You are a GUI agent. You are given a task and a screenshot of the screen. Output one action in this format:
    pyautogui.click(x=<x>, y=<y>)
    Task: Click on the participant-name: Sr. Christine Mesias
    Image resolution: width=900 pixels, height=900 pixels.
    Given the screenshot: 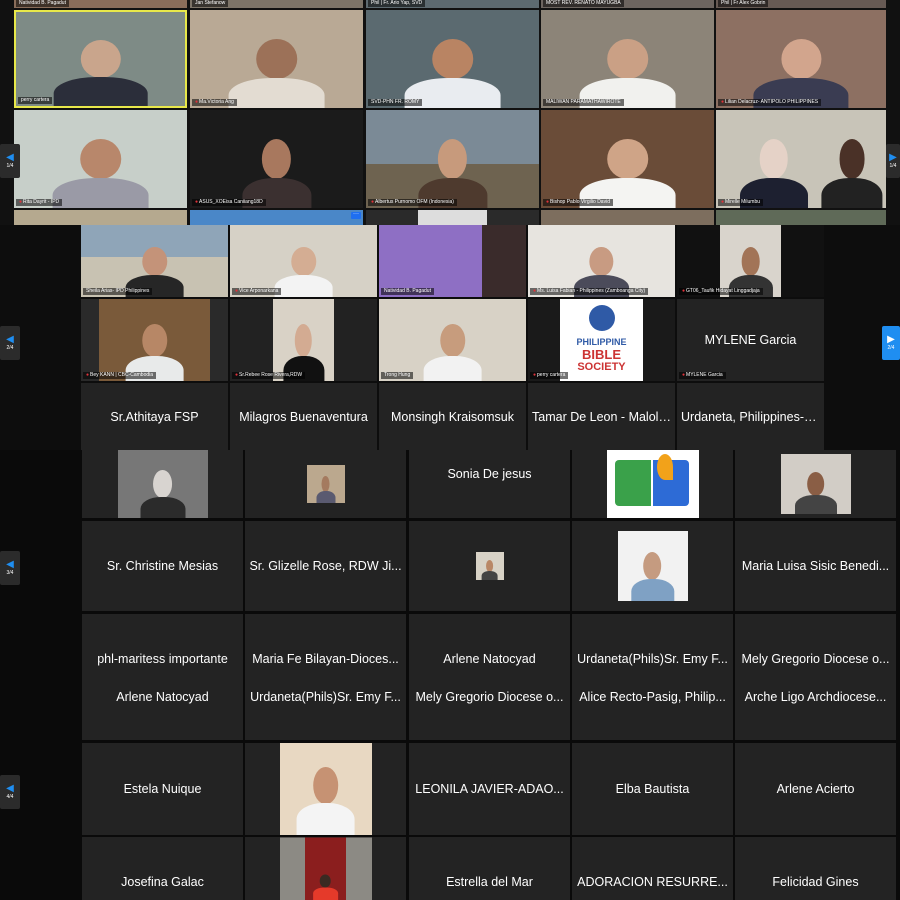 What is the action you would take?
    pyautogui.click(x=162, y=566)
    